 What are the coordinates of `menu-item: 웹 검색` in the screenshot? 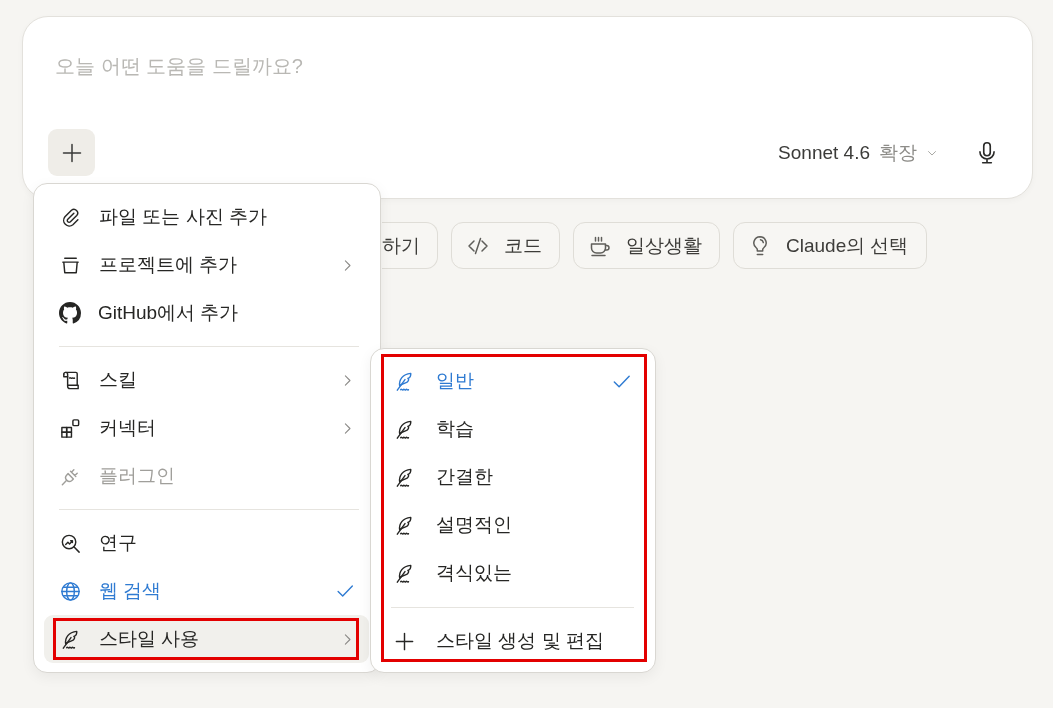 It's located at (206, 591).